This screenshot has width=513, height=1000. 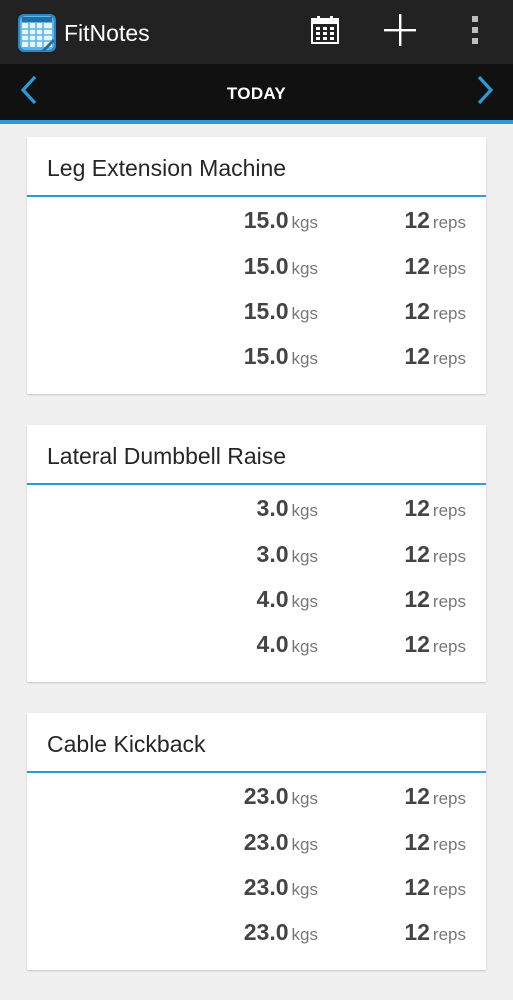 What do you see at coordinates (167, 456) in the screenshot?
I see `exercise-name: Lateral Dumbbell Raise` at bounding box center [167, 456].